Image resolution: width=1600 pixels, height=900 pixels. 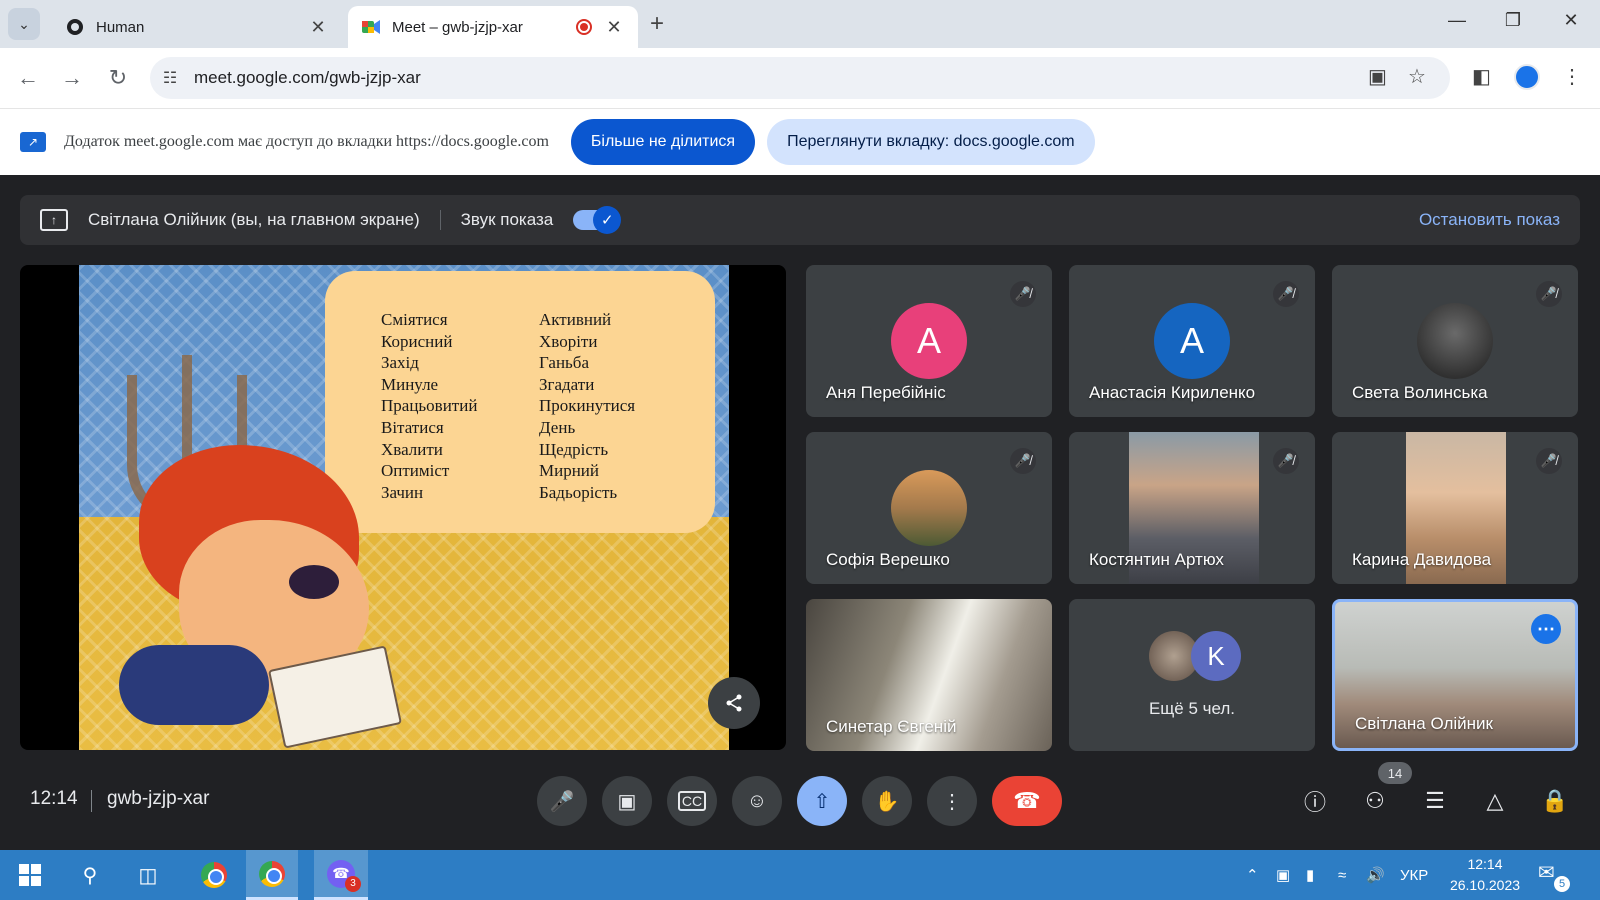 I want to click on more-options-button: ⋮, so click(x=952, y=801).